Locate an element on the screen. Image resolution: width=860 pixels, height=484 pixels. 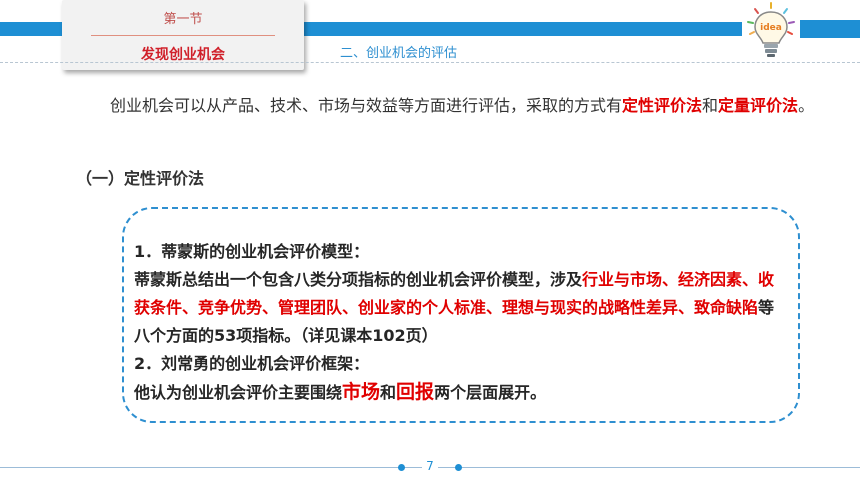
slide-subtitle: 二、创业机会的评估 is located at coordinates (399, 53).